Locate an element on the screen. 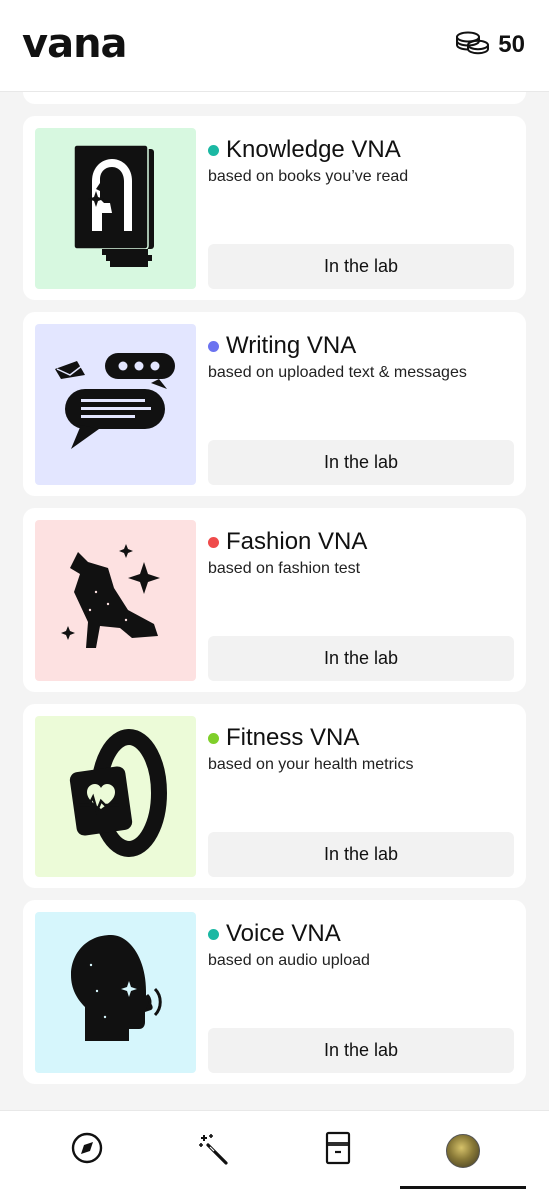 The width and height of the screenshot is (549, 1189). book-face-icon is located at coordinates (116, 208).